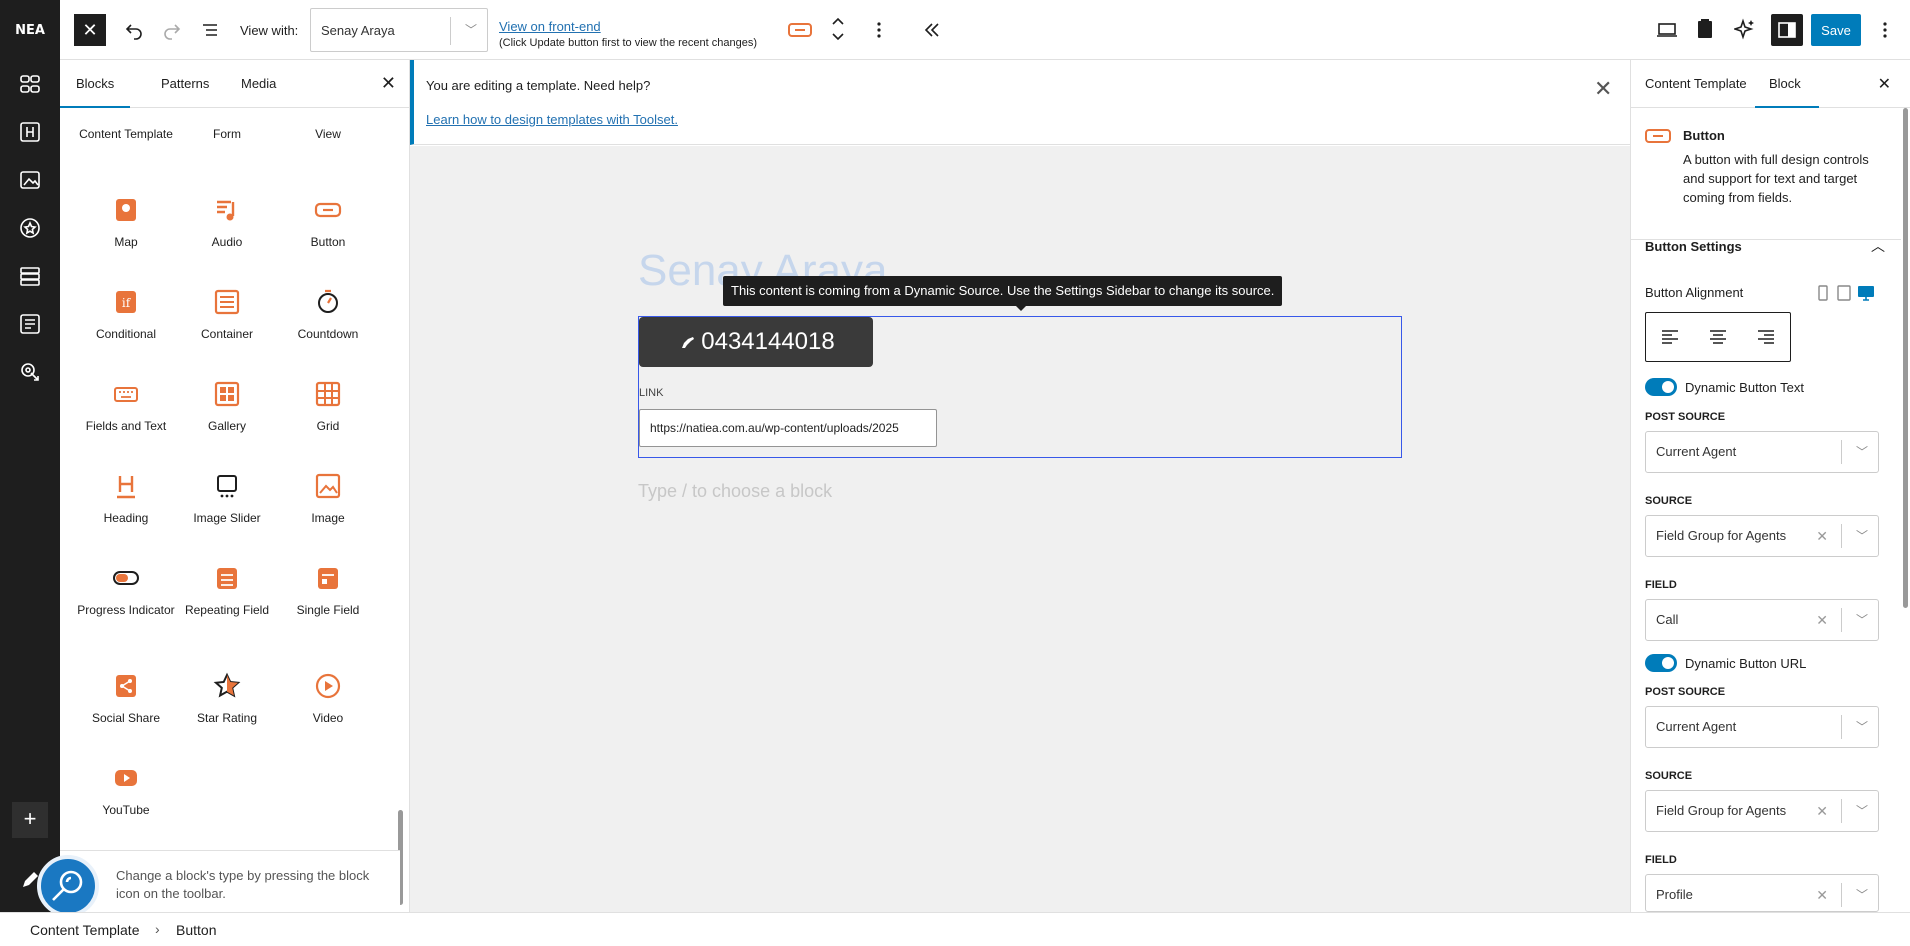 This screenshot has width=1910, height=946. What do you see at coordinates (134, 30) in the screenshot?
I see `undo-icon` at bounding box center [134, 30].